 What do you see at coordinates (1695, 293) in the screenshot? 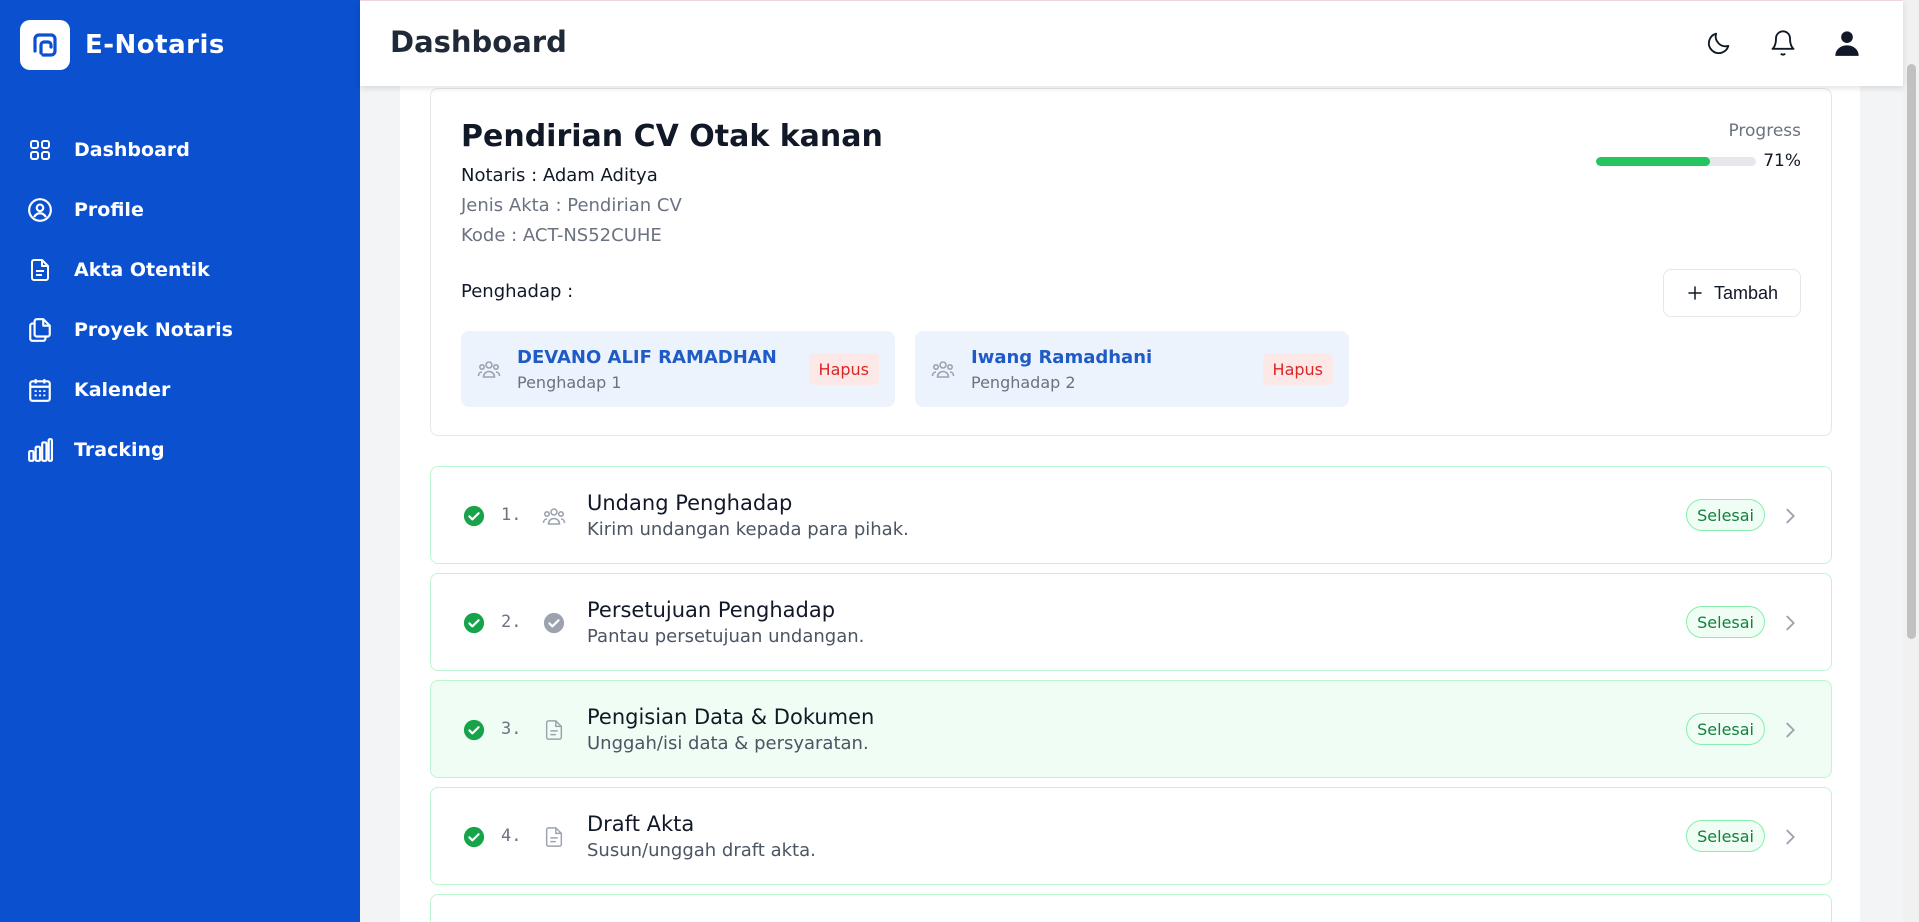
I see `plus-icon` at bounding box center [1695, 293].